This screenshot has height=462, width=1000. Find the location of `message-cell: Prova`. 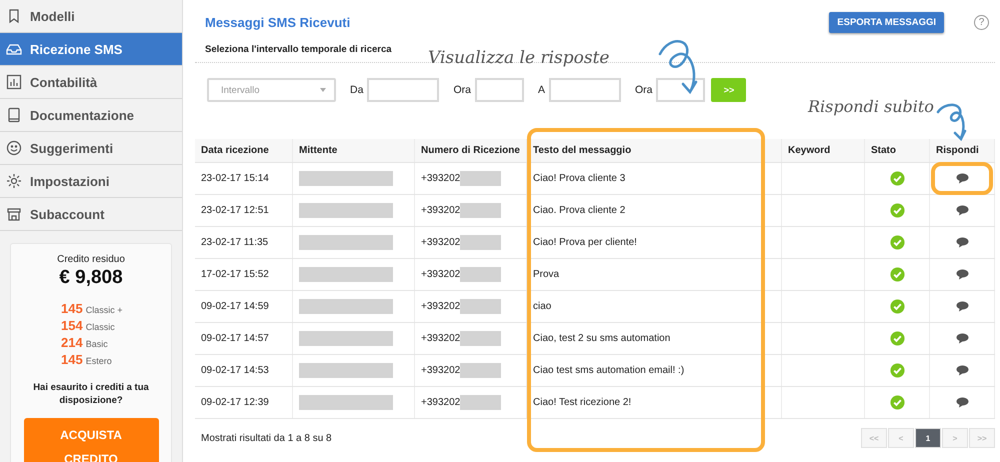

message-cell: Prova is located at coordinates (654, 274).